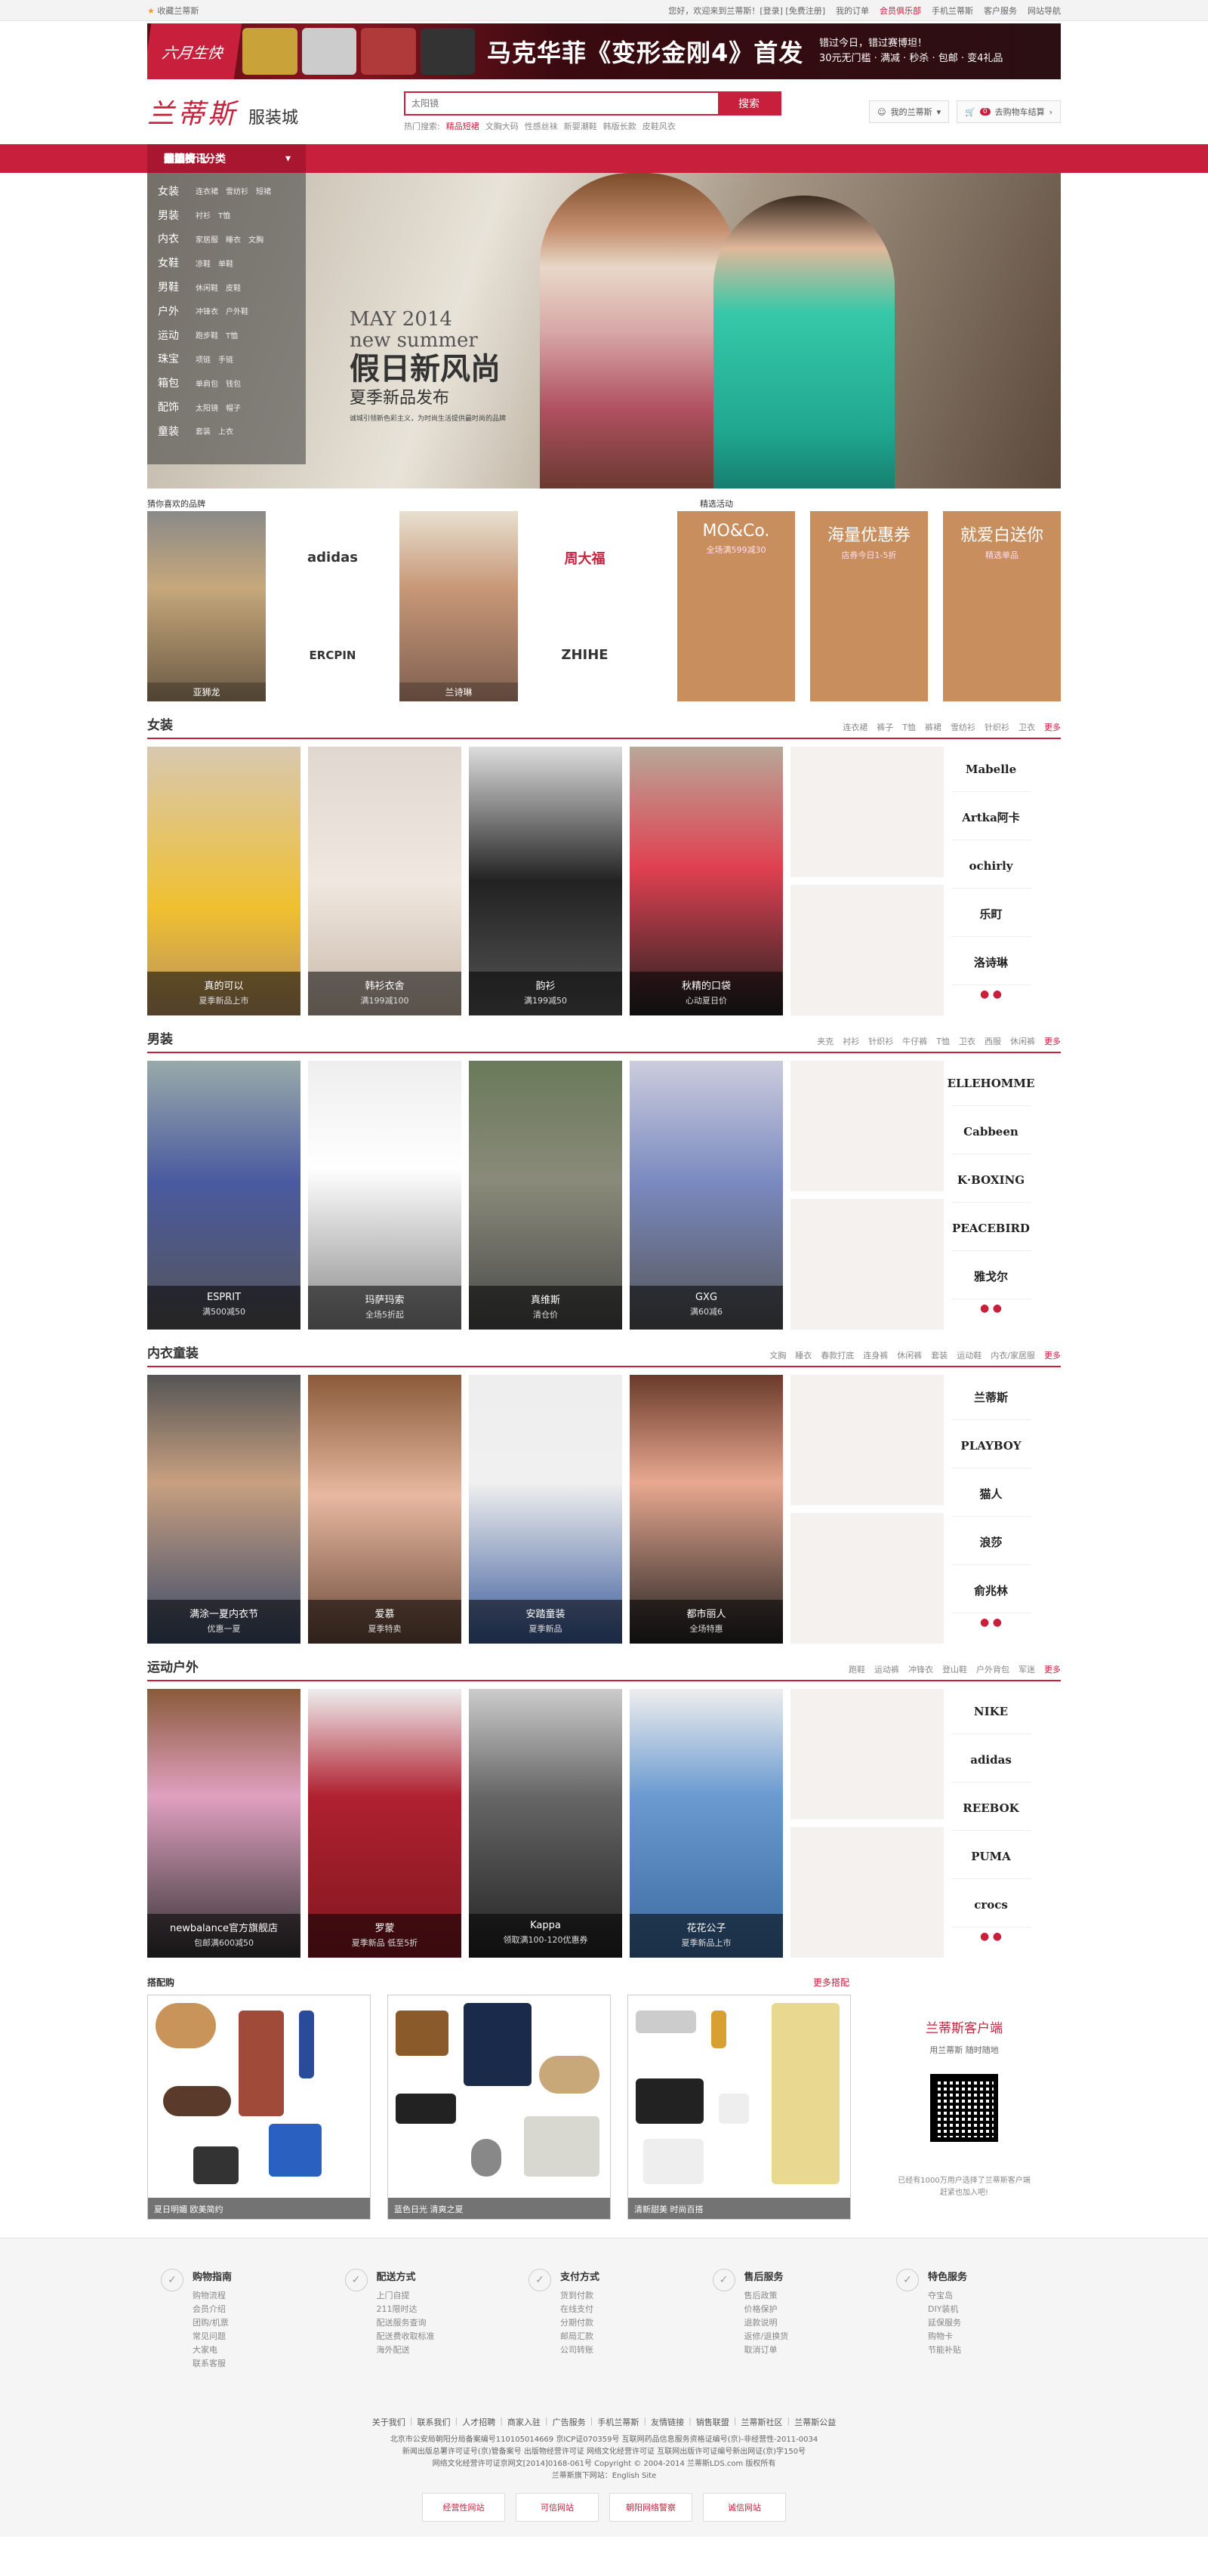  What do you see at coordinates (545, 1823) in the screenshot?
I see `product-tile: Kappa 领取满100-120优惠券` at bounding box center [545, 1823].